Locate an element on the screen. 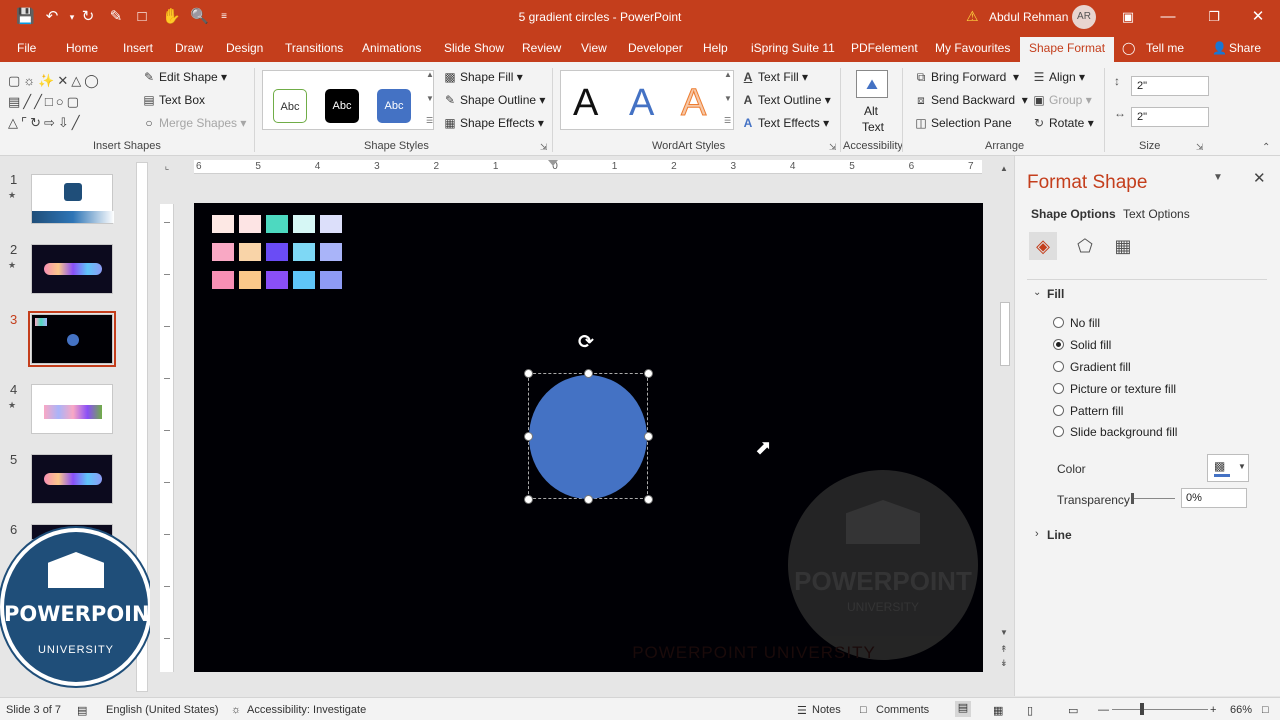  user-name: Abdul Rehman is located at coordinates (1028, 17).